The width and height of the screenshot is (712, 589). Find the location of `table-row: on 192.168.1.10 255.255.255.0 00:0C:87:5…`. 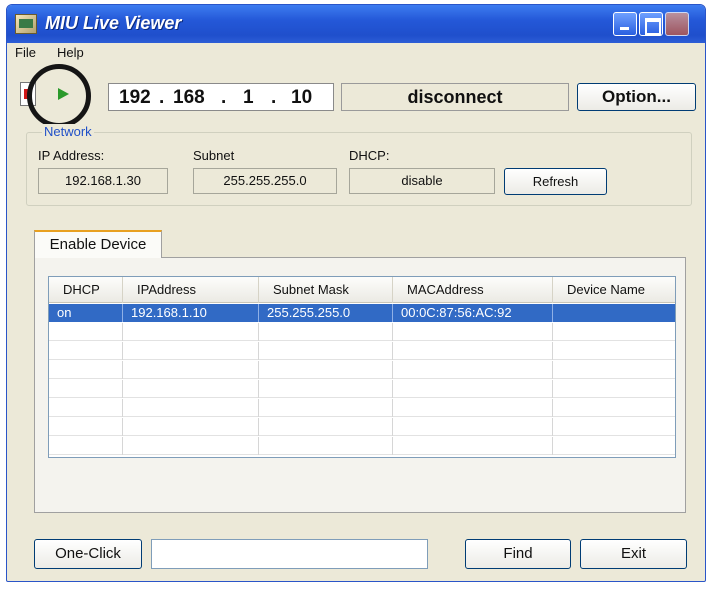

table-row: on 192.168.1.10 255.255.255.0 00:0C:87:5… is located at coordinates (362, 313).